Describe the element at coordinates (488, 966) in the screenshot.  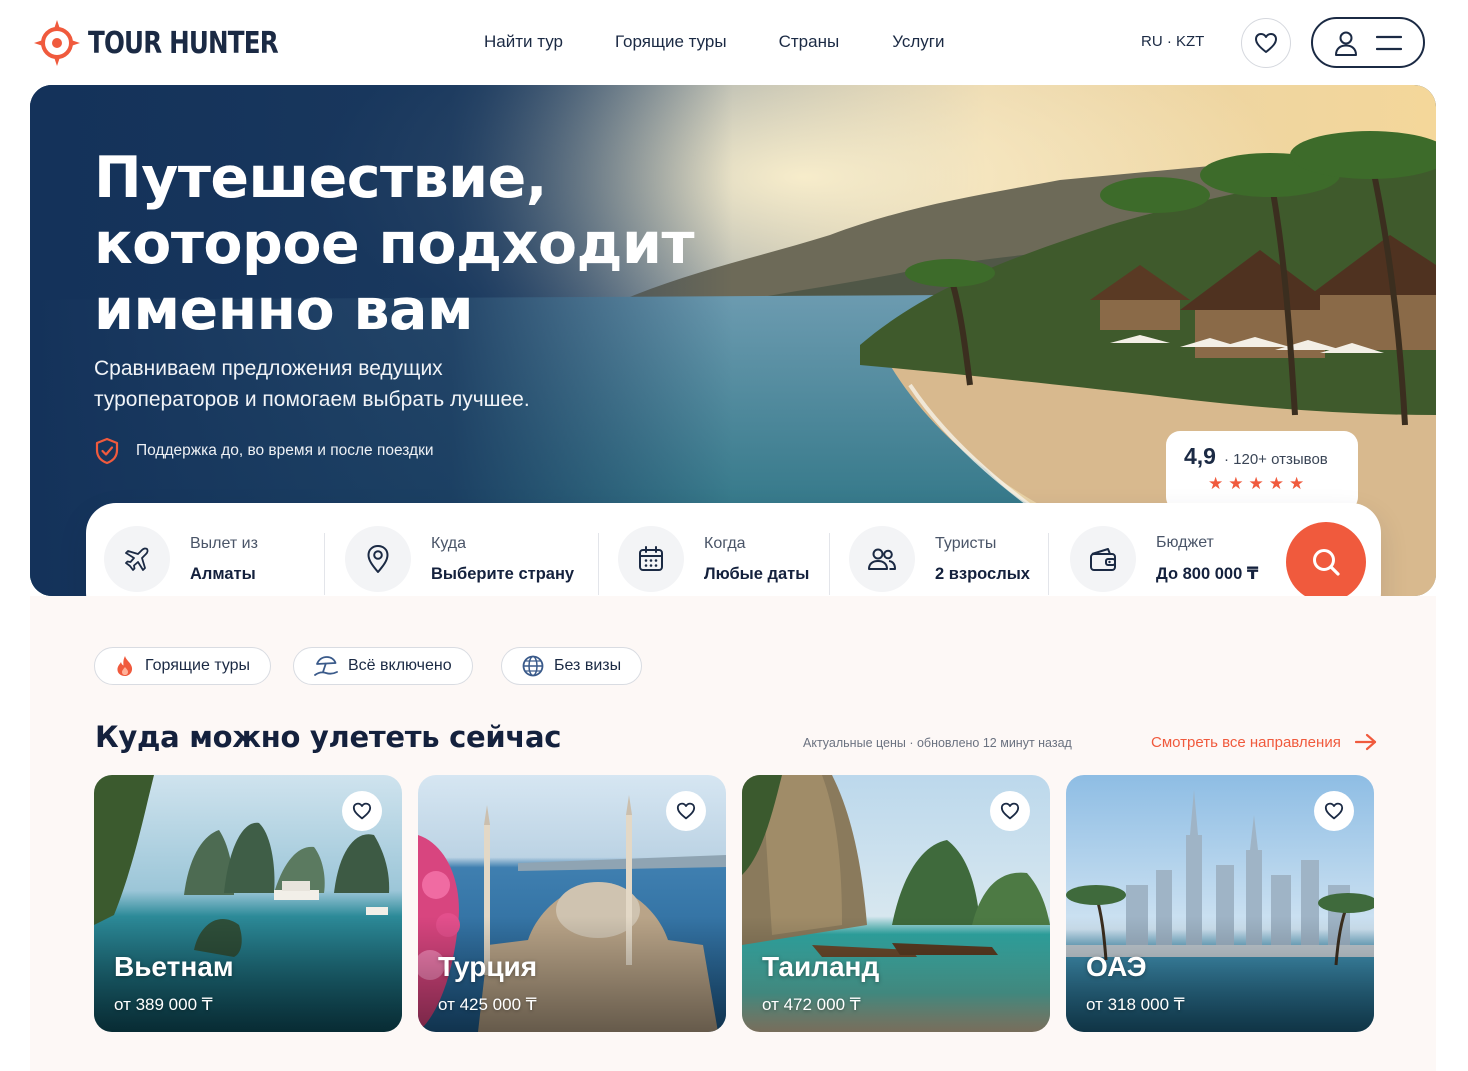
I see `destination-name: Турция` at that location.